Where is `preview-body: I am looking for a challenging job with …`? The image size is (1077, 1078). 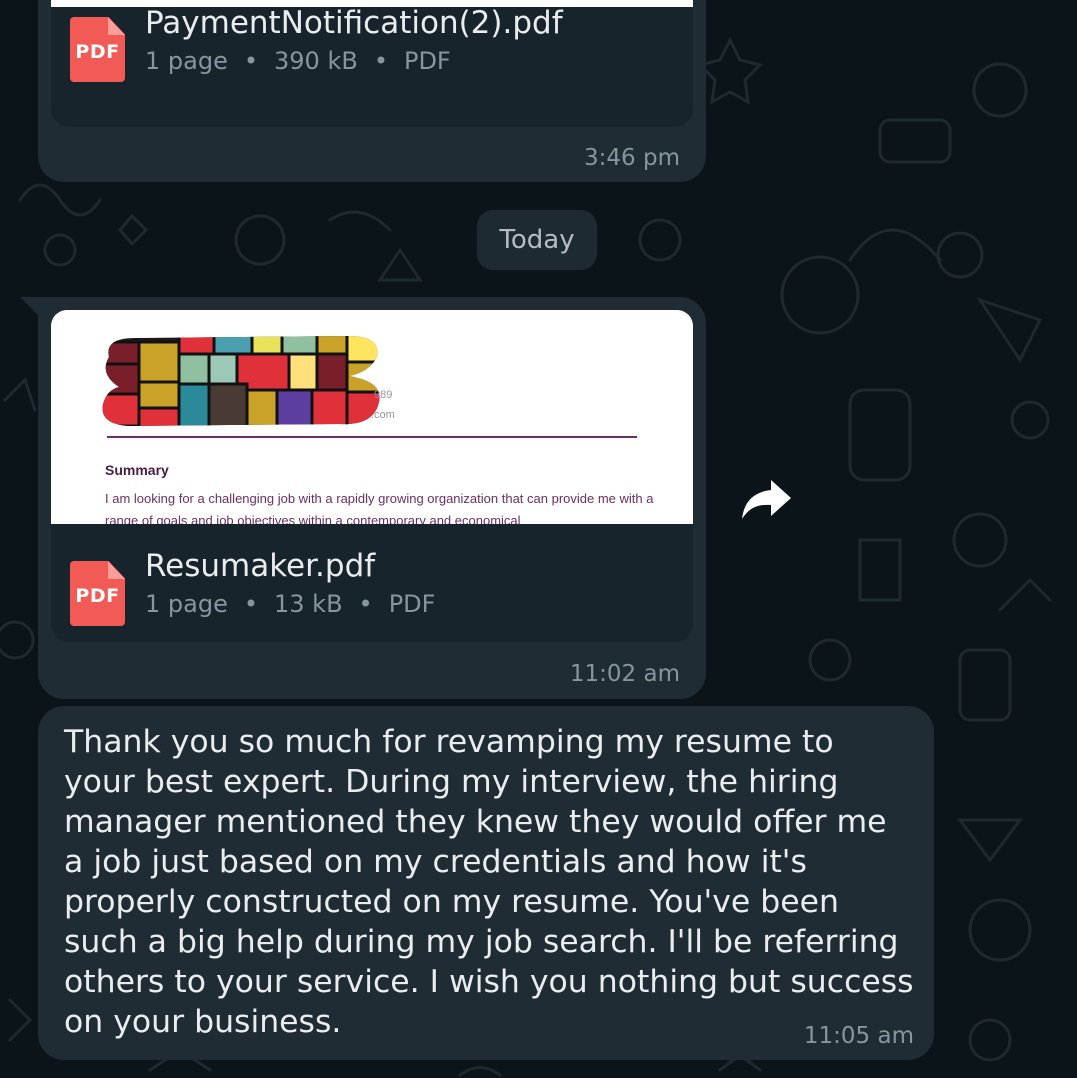
preview-body: I am looking for a challenging job with … is located at coordinates (379, 507).